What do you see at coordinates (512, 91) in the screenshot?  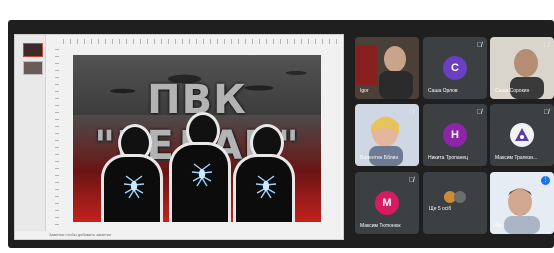 I see `participant-name: Саша Сорокин` at bounding box center [512, 91].